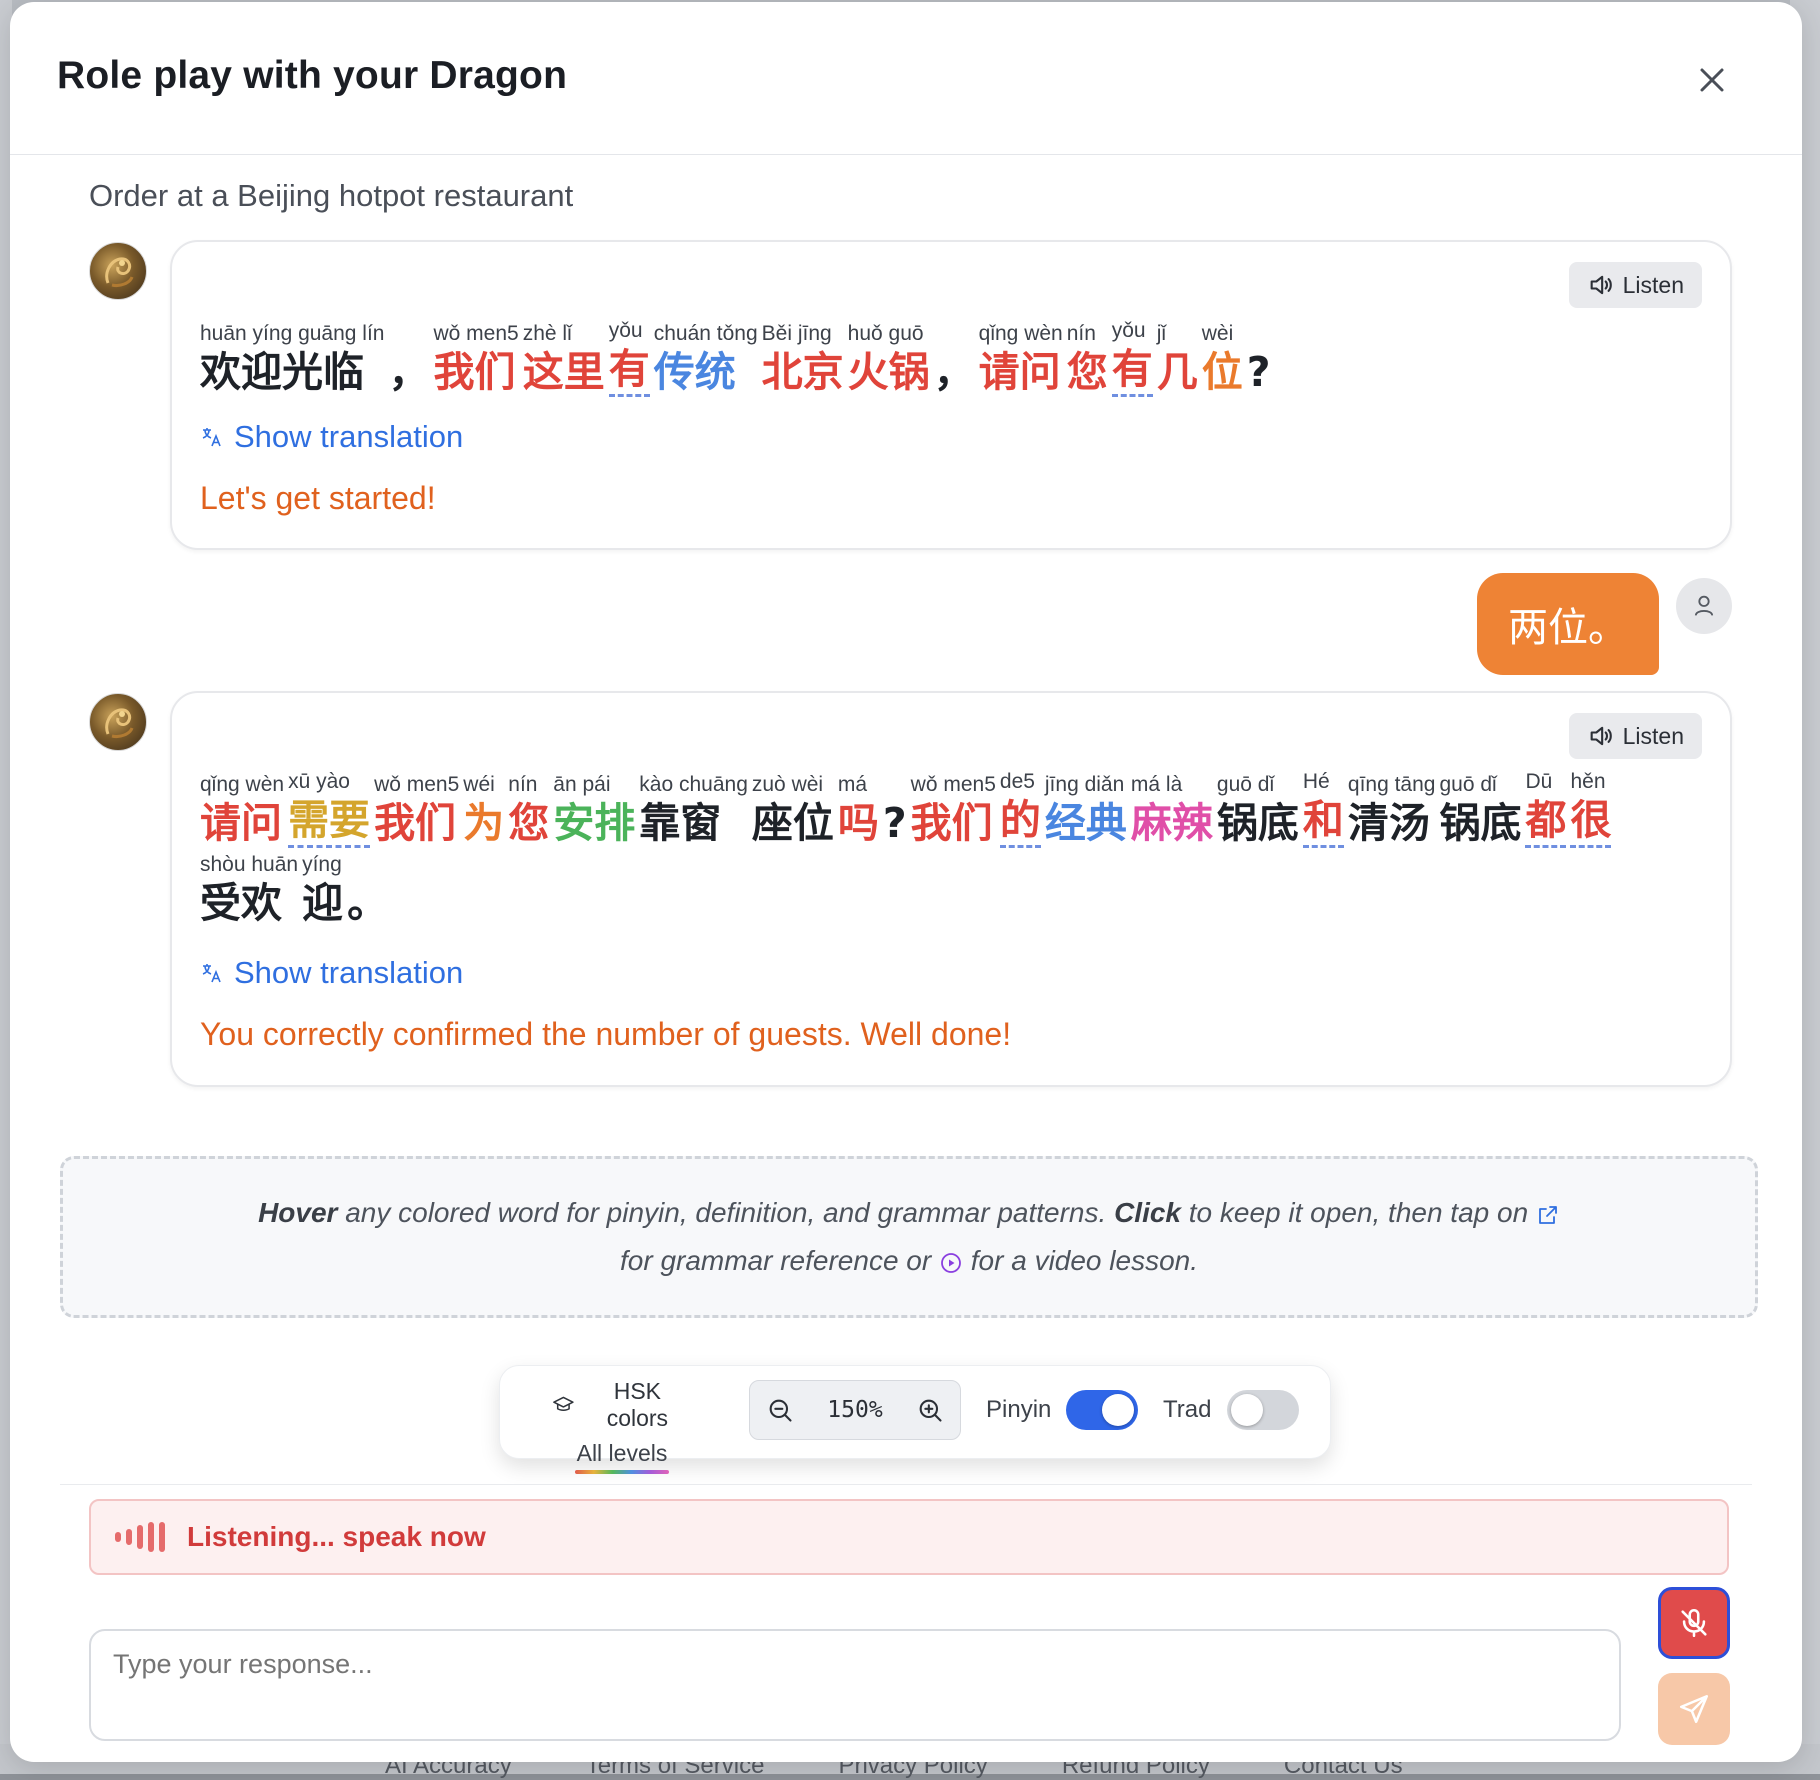 This screenshot has width=1820, height=1780. Describe the element at coordinates (298, 1212) in the screenshot. I see `hint-hover: Hover` at that location.